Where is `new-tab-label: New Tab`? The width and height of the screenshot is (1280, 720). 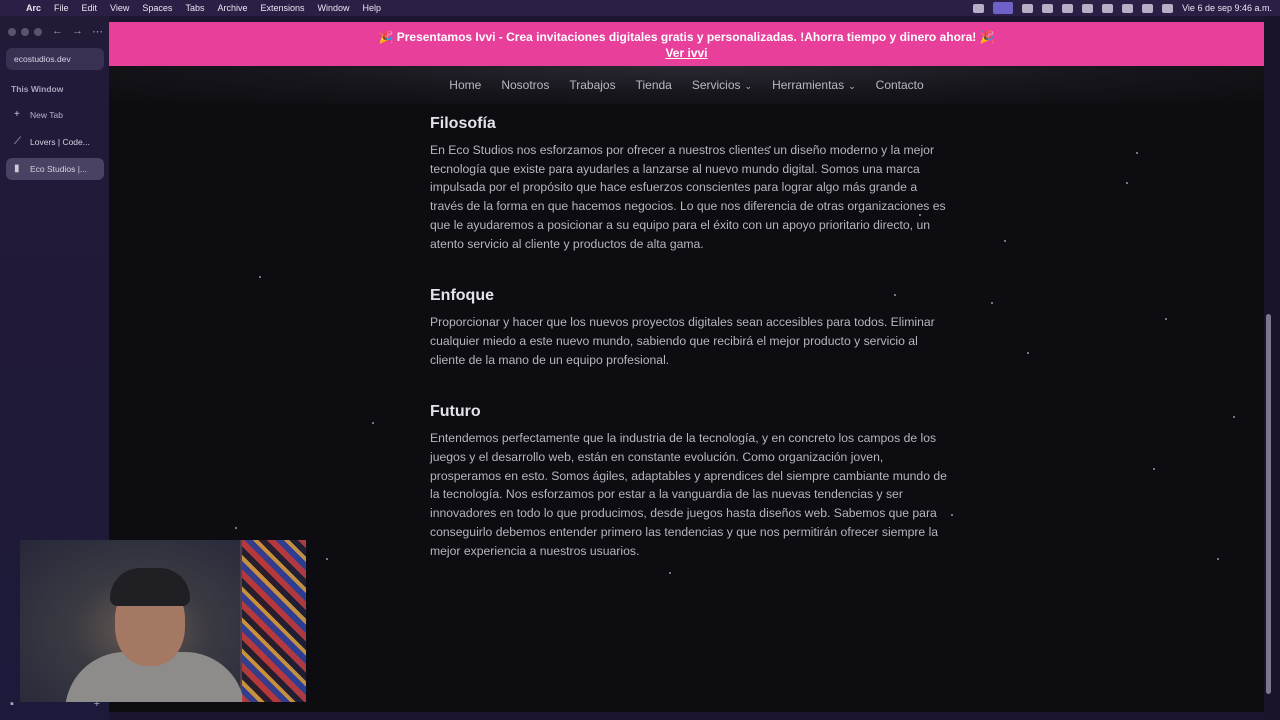
new-tab-label: New Tab is located at coordinates (46, 115).